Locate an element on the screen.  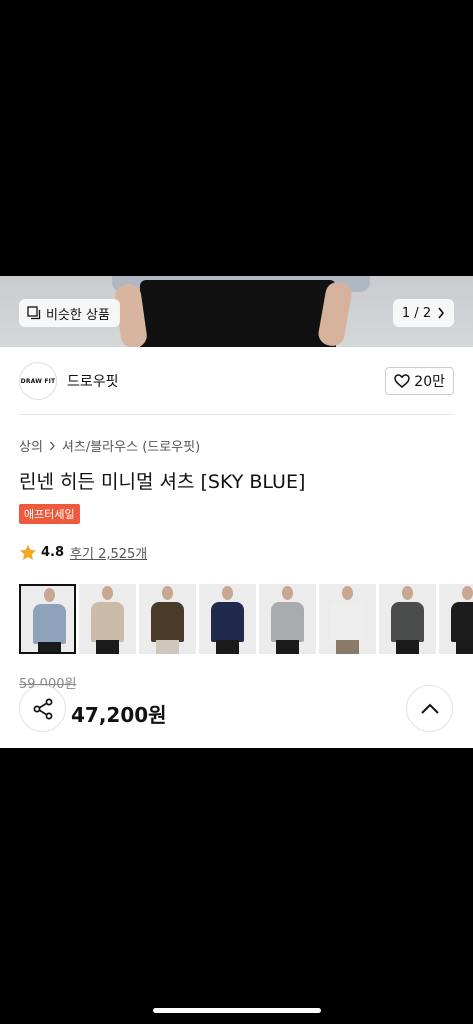
copy-icon is located at coordinates (34, 313).